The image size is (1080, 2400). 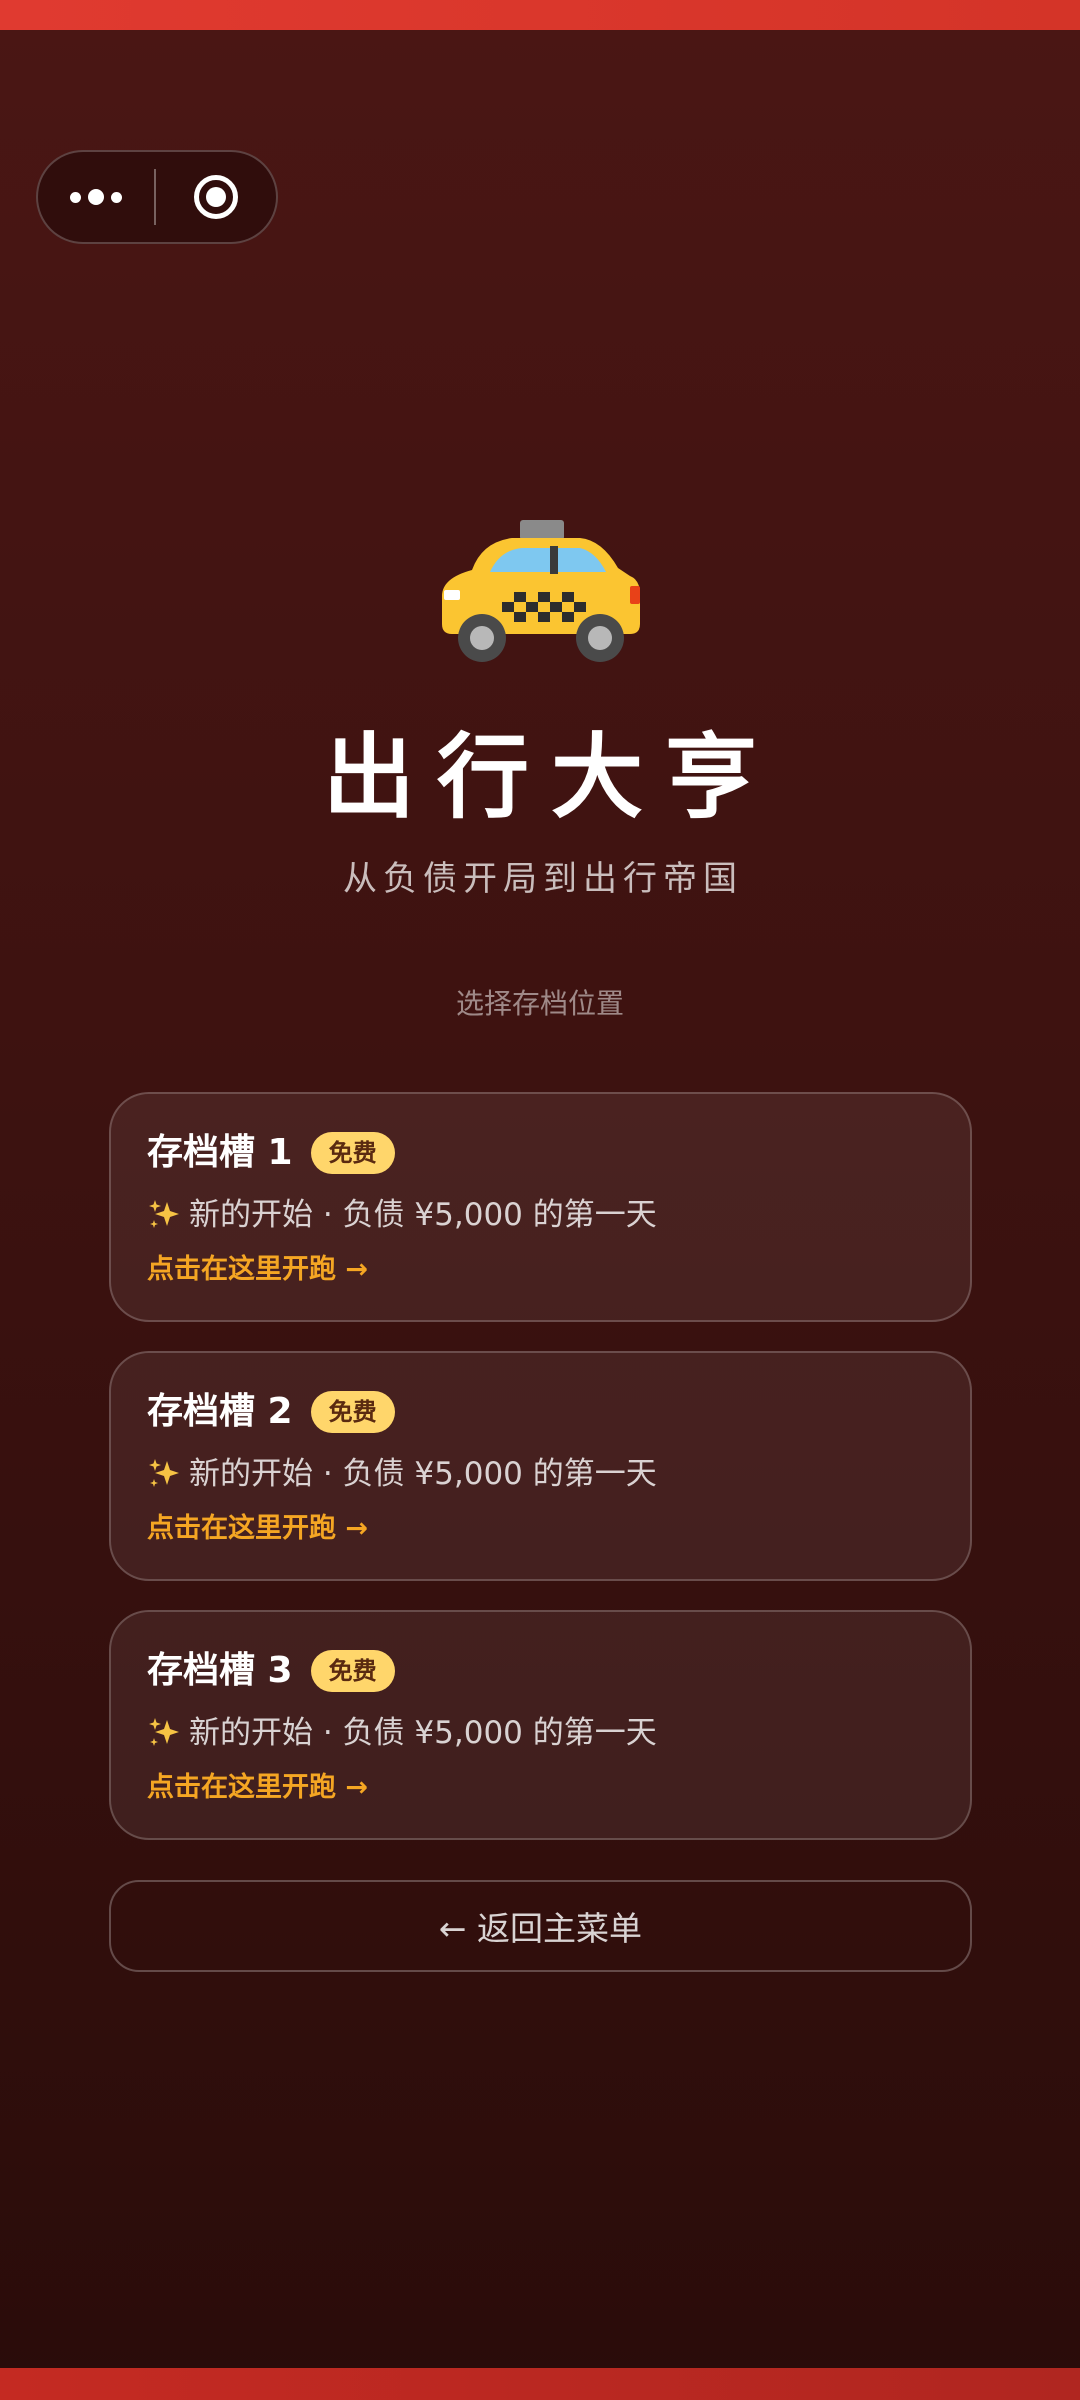 I want to click on slot-title-row: 存档槽 2 免费, so click(x=271, y=1412).